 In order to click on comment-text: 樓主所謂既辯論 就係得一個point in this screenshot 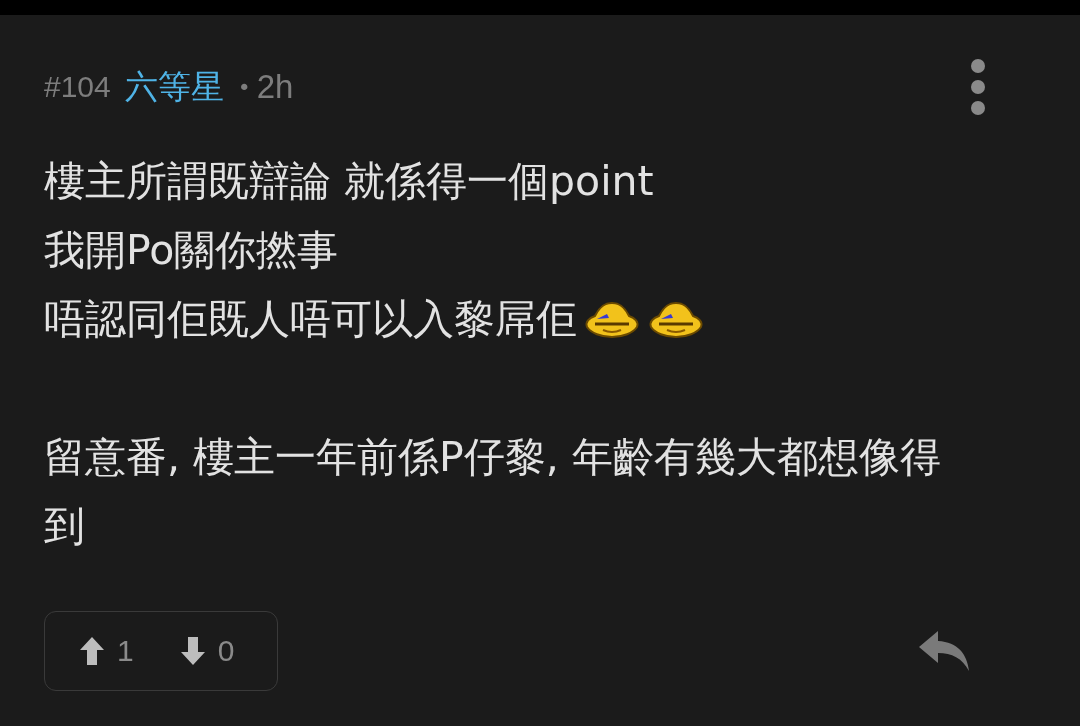, I will do `click(349, 181)`.